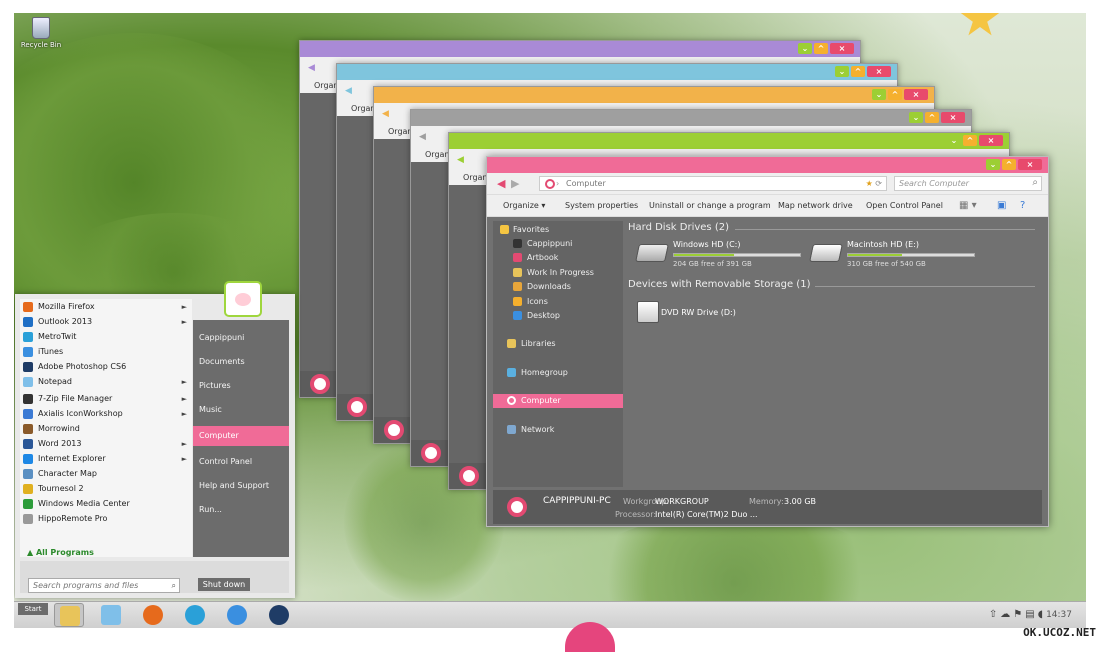 The width and height of the screenshot is (1100, 652). Describe the element at coordinates (106, 489) in the screenshot. I see `program-item: Tournesol 2` at that location.